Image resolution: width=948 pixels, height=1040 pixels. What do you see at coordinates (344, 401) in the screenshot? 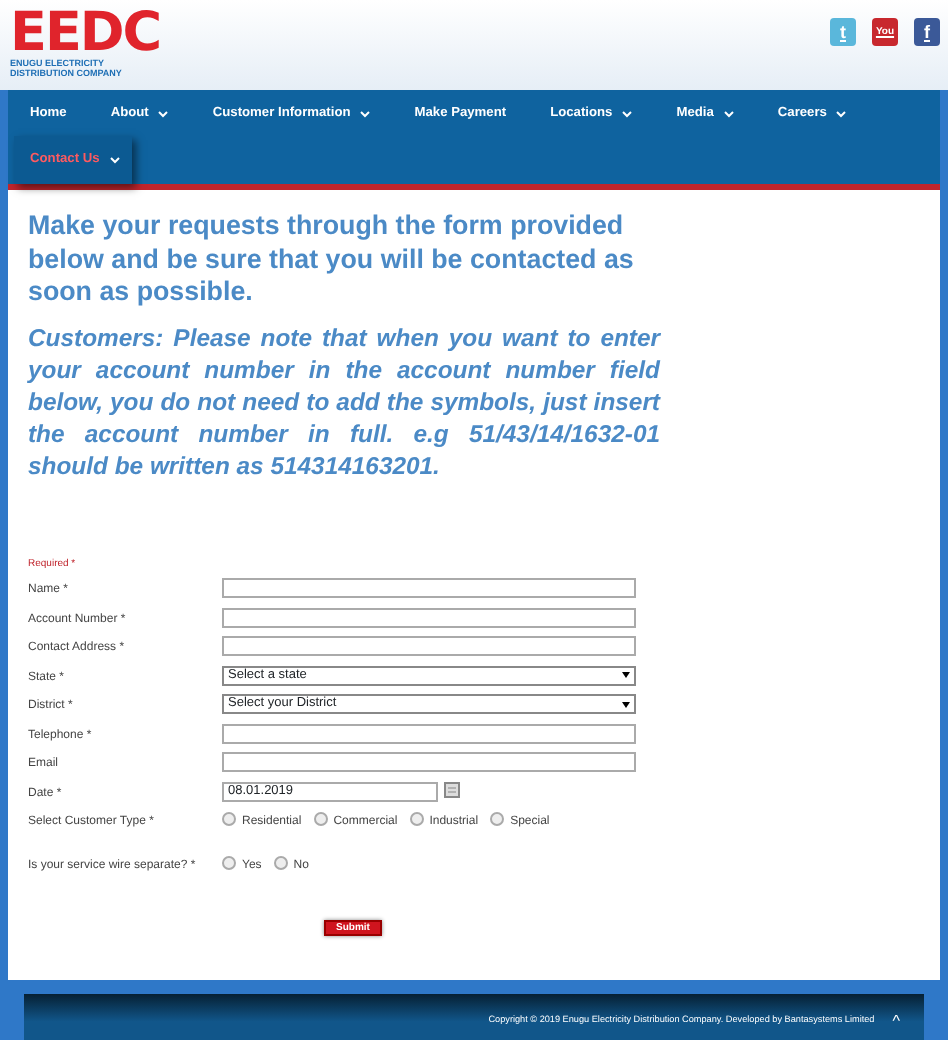
I see `notice-text: Customers: Please note that when you want to enter your account number in the account number field below, you do not need to add the symbols, just insert the account number in full. e.g 51/43/14/1632-01 should be written as 514314163201.` at bounding box center [344, 401].